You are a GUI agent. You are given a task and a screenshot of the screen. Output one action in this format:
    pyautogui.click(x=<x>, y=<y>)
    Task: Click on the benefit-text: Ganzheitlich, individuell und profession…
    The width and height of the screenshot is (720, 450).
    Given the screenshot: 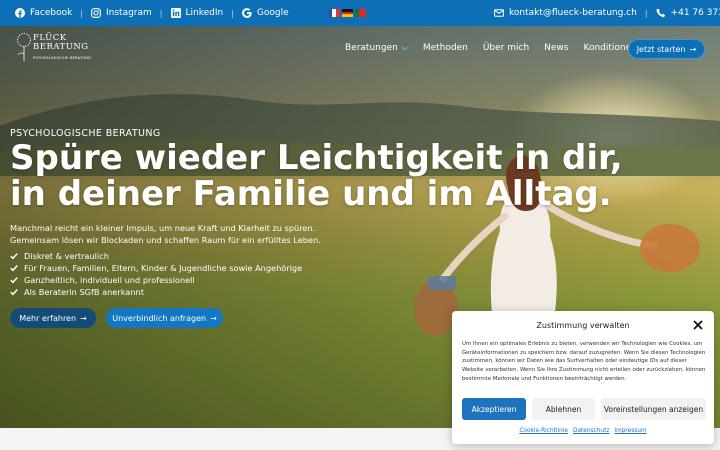 What is the action you would take?
    pyautogui.click(x=109, y=280)
    